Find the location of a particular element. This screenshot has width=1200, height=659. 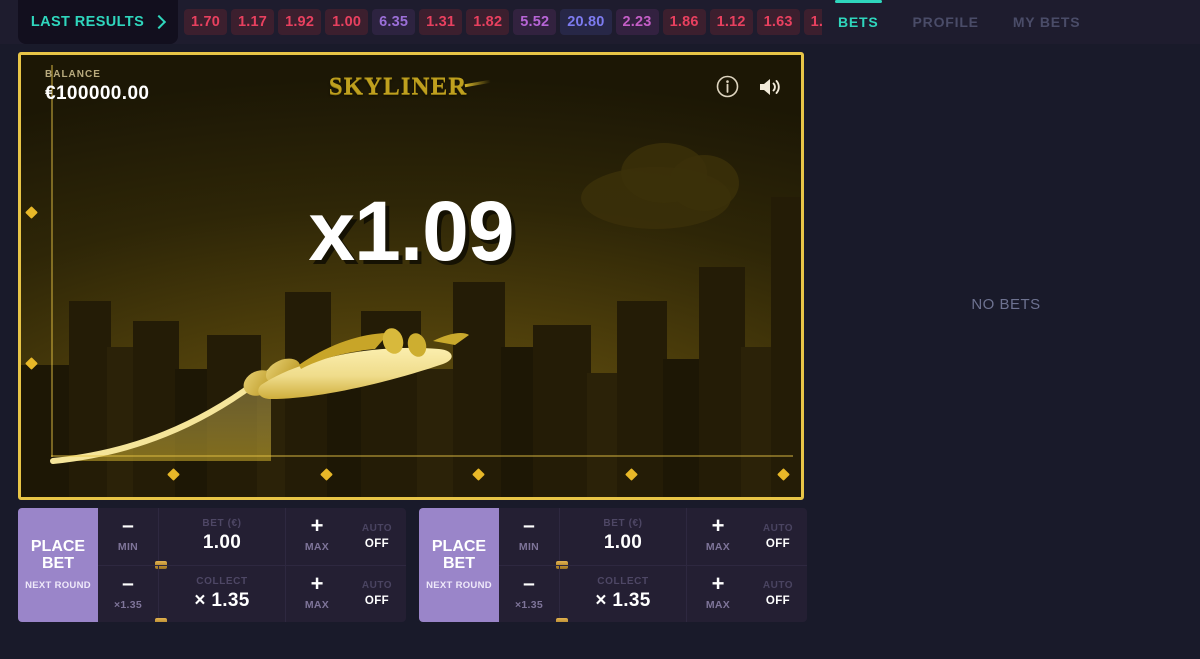

game-logo-text: SKYLINER is located at coordinates (398, 86).